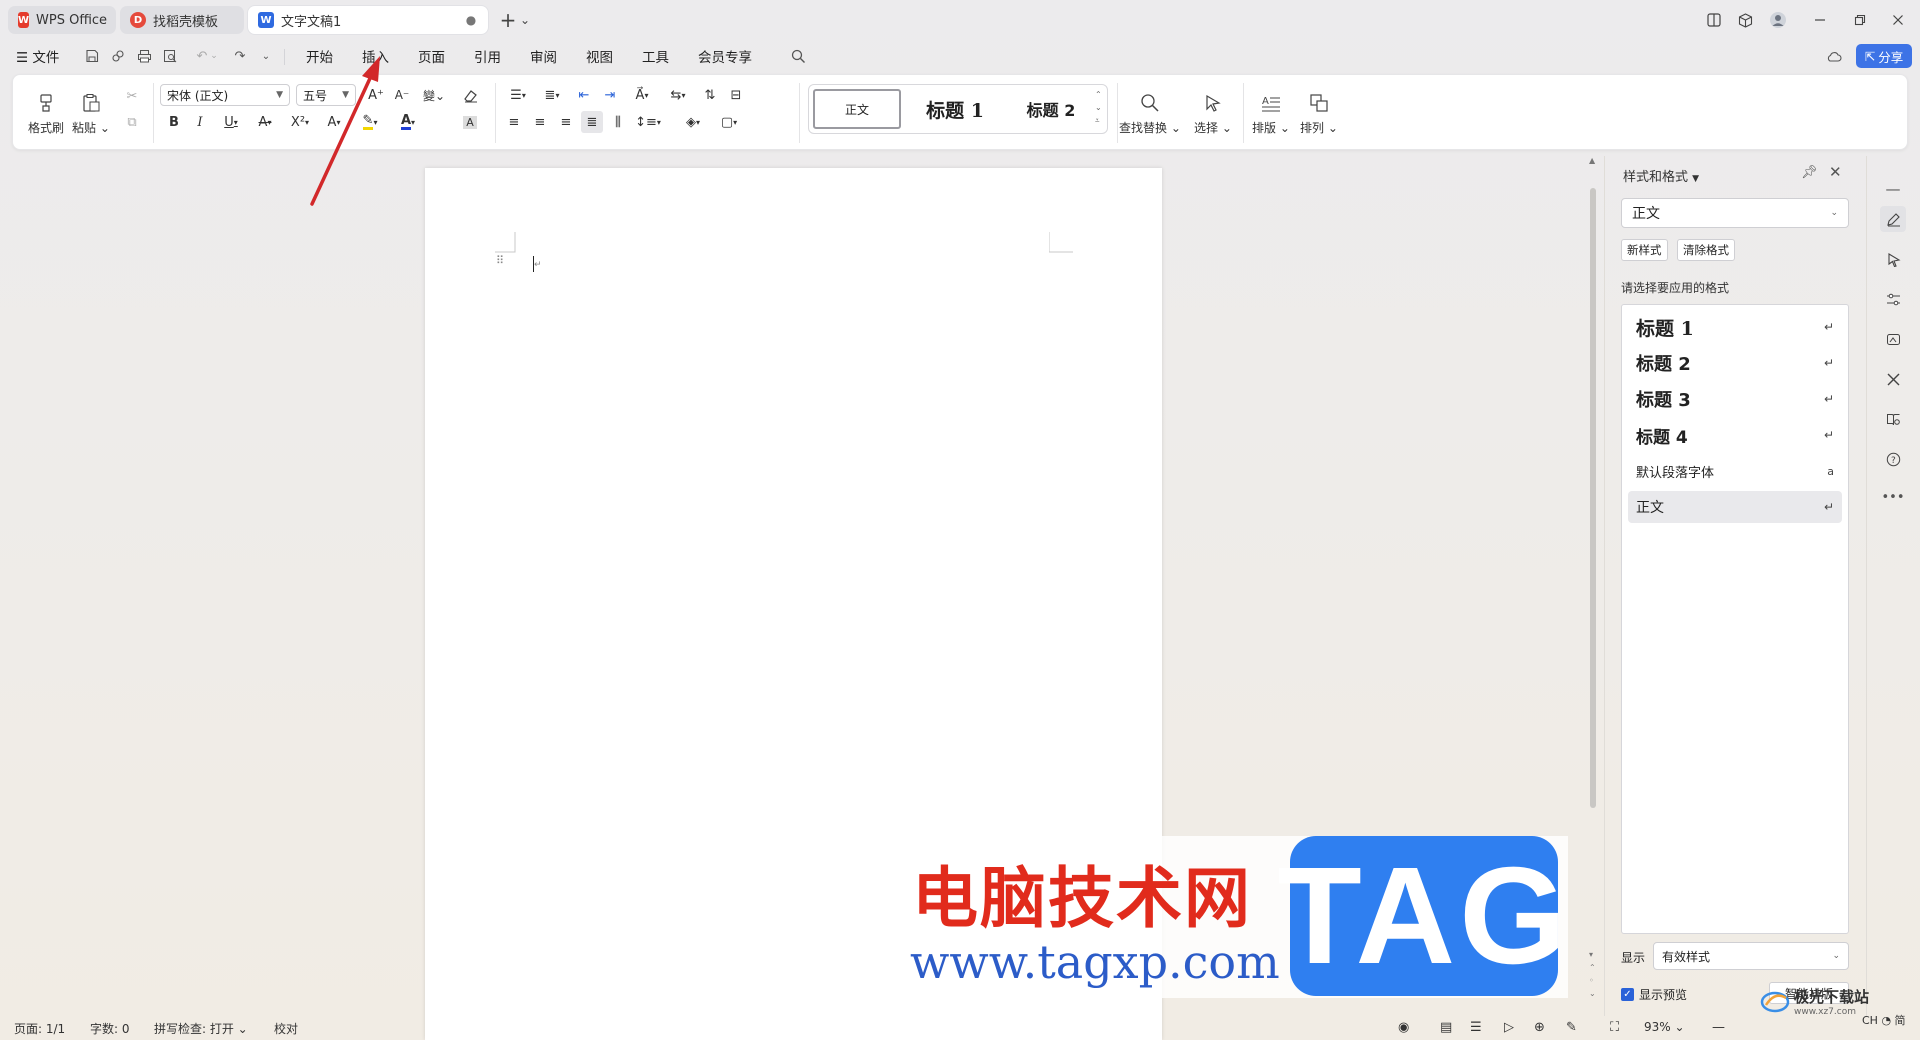 The height and width of the screenshot is (1040, 1920). Describe the element at coordinates (470, 122) in the screenshot. I see `character-shading-icon: A` at that location.